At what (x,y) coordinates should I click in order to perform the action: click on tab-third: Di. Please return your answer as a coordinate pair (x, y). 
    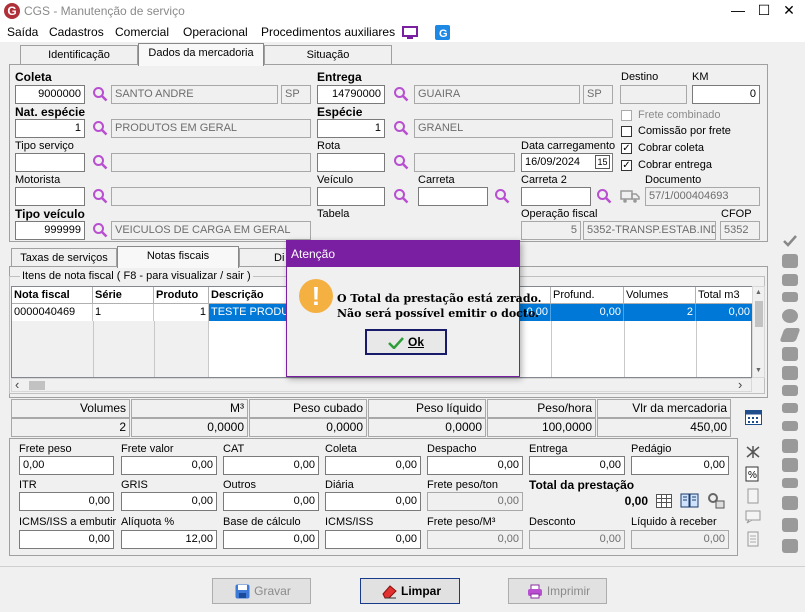
    Looking at the image, I should click on (264, 258).